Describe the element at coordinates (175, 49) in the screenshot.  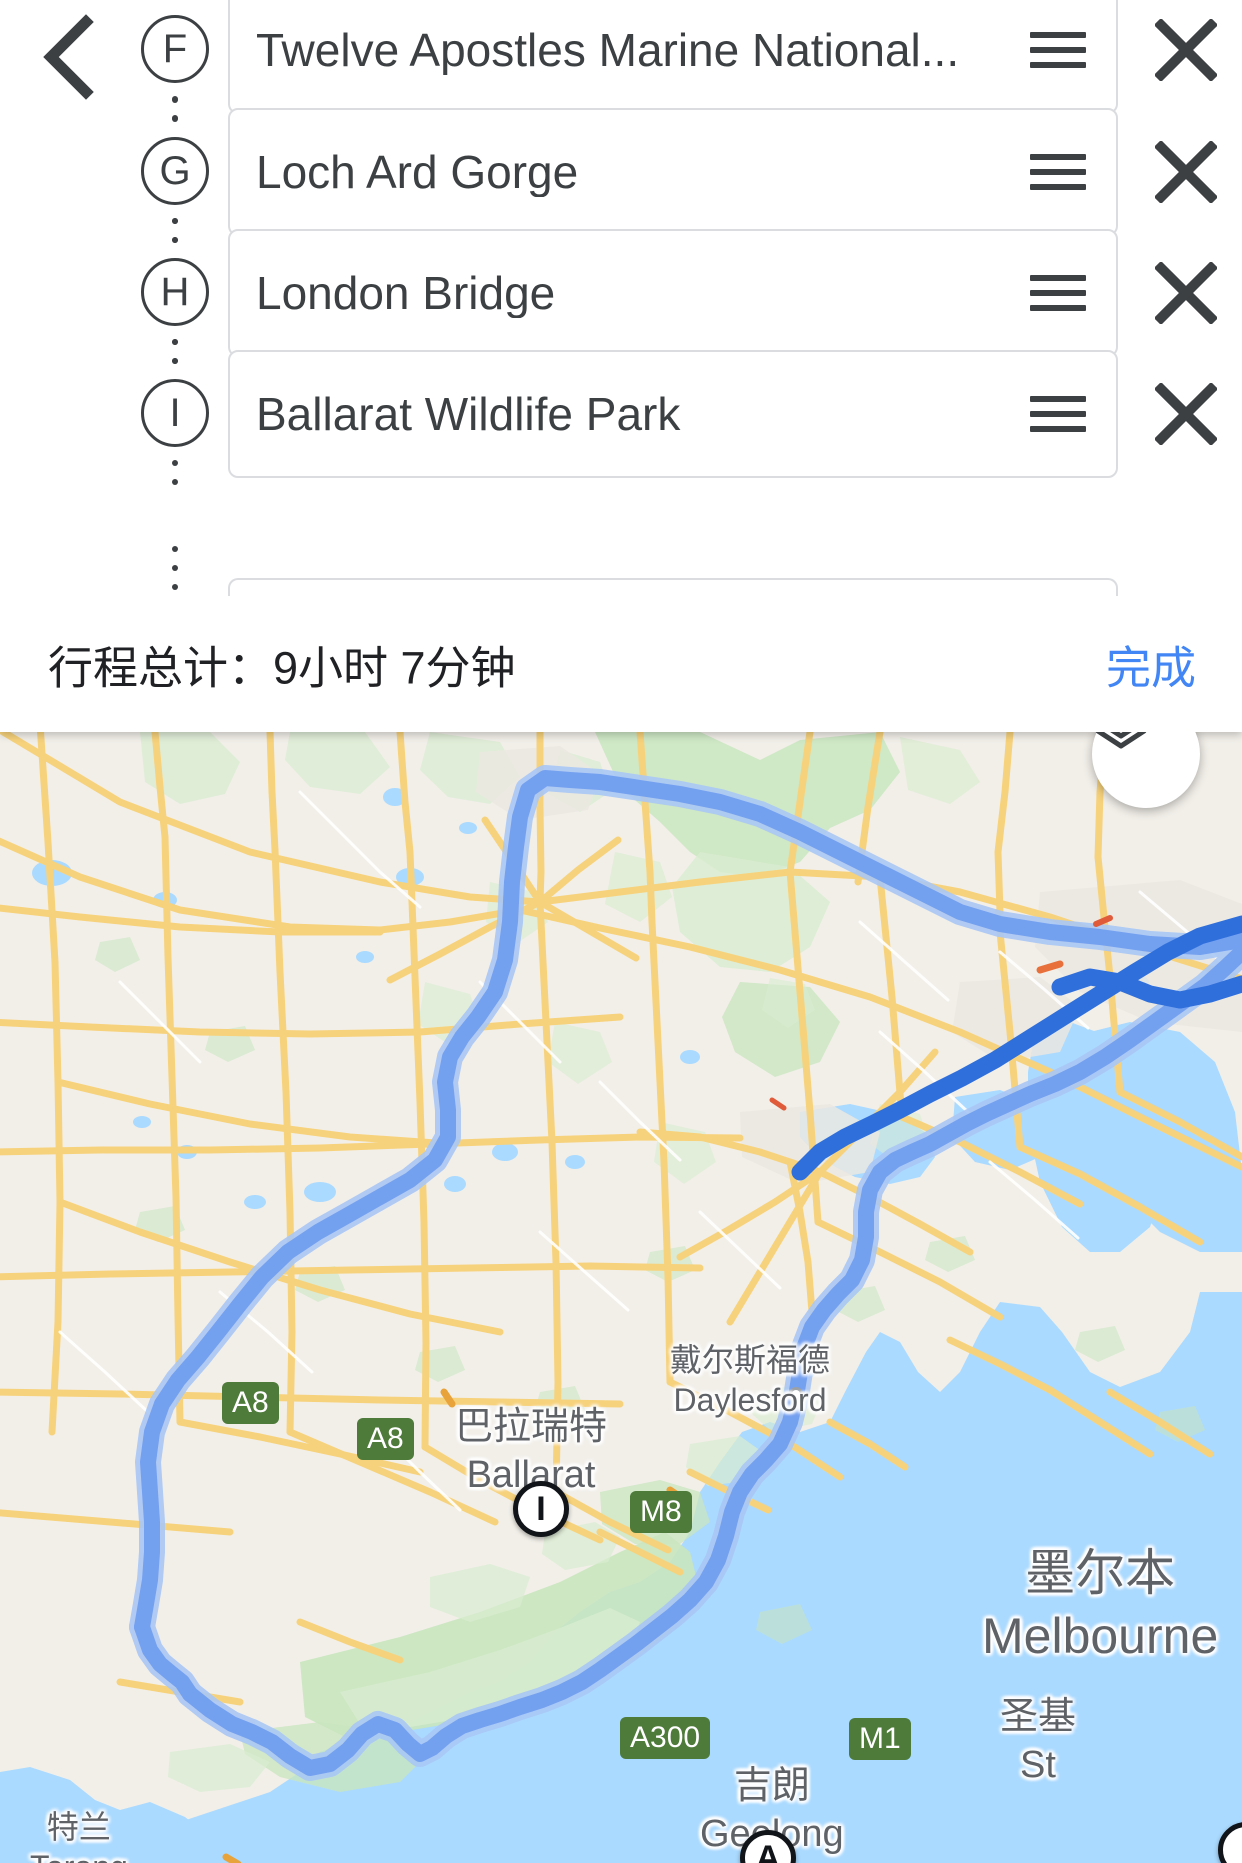
I see `waypoint-letter-badge: F` at that location.